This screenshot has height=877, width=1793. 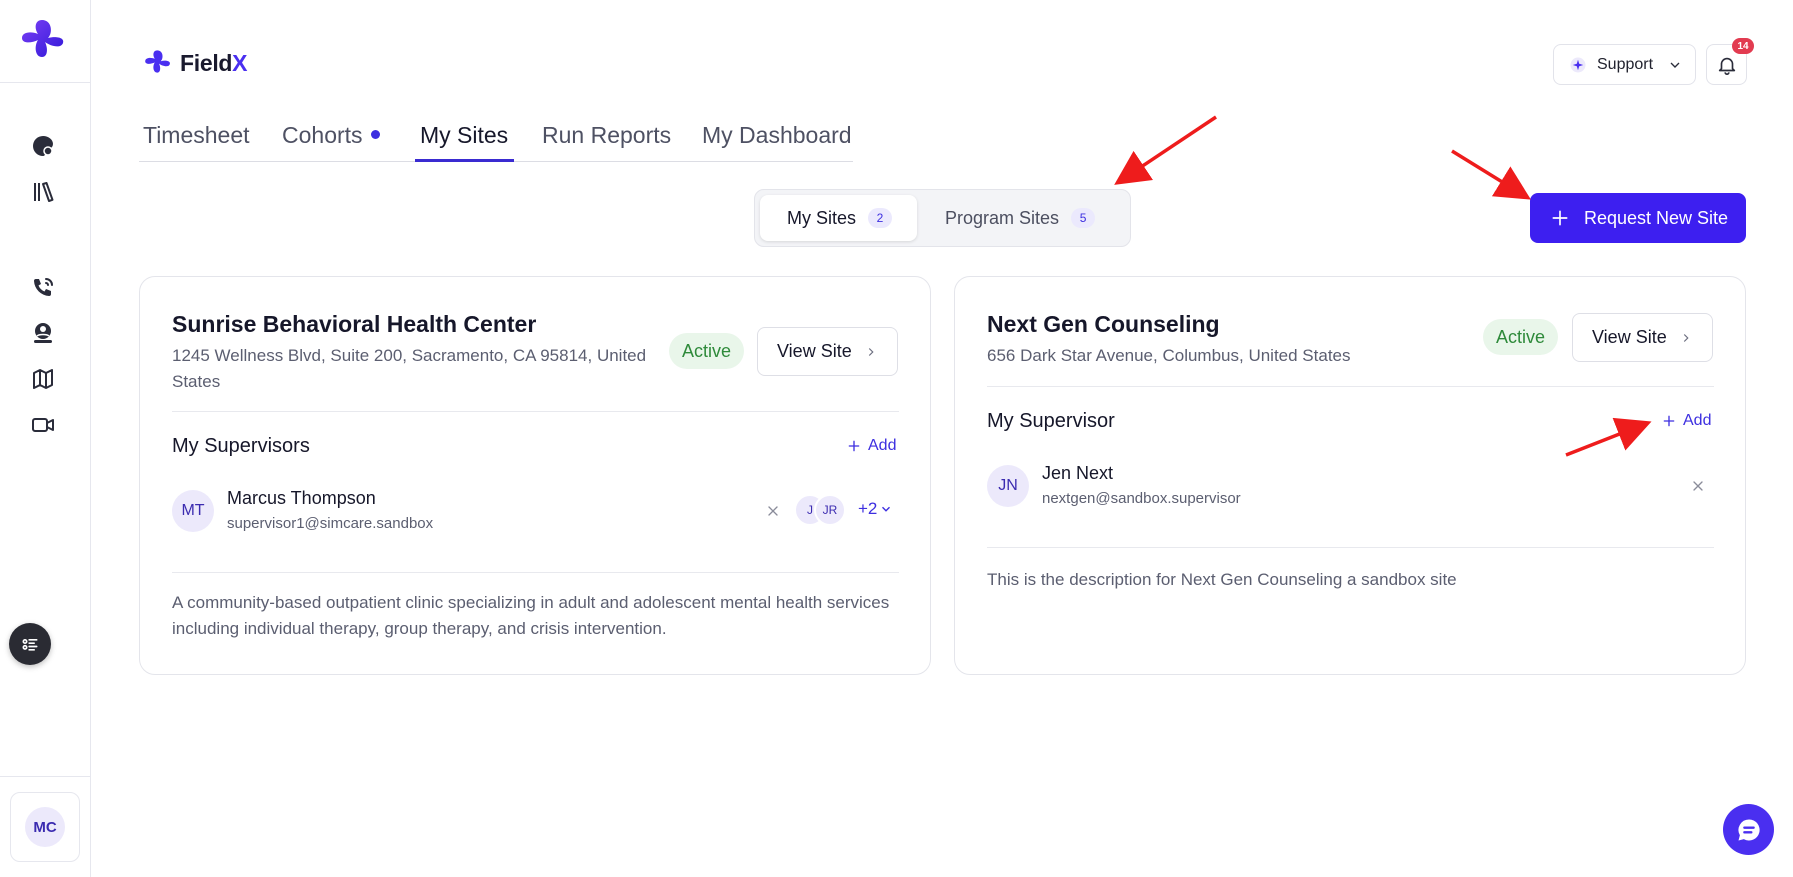 I want to click on tab-cohorts: Cohorts, so click(x=331, y=135).